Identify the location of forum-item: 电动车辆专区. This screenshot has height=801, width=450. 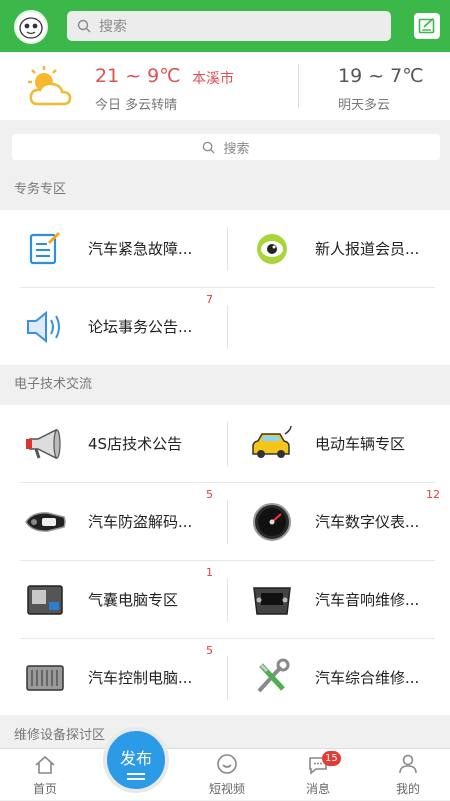
(338, 443).